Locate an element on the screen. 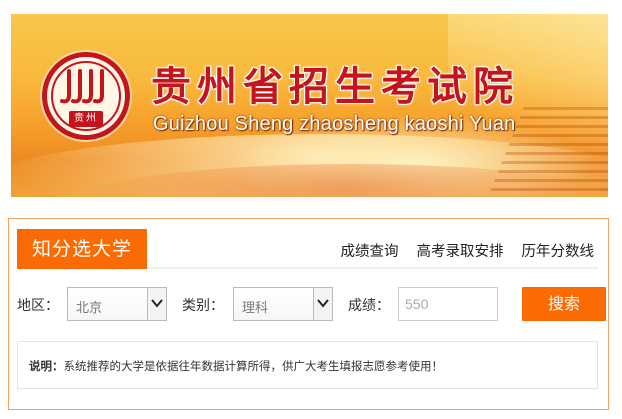 The height and width of the screenshot is (419, 622). region-dropdown-arrow is located at coordinates (156, 304).